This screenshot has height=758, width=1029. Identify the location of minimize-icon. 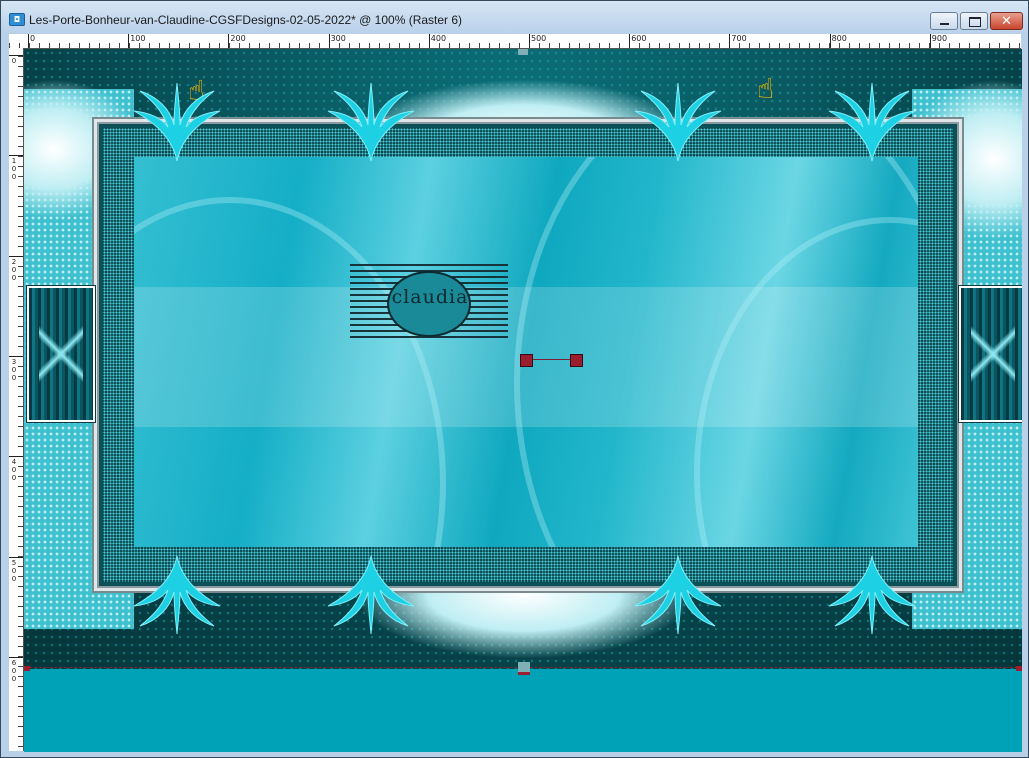
(944, 24).